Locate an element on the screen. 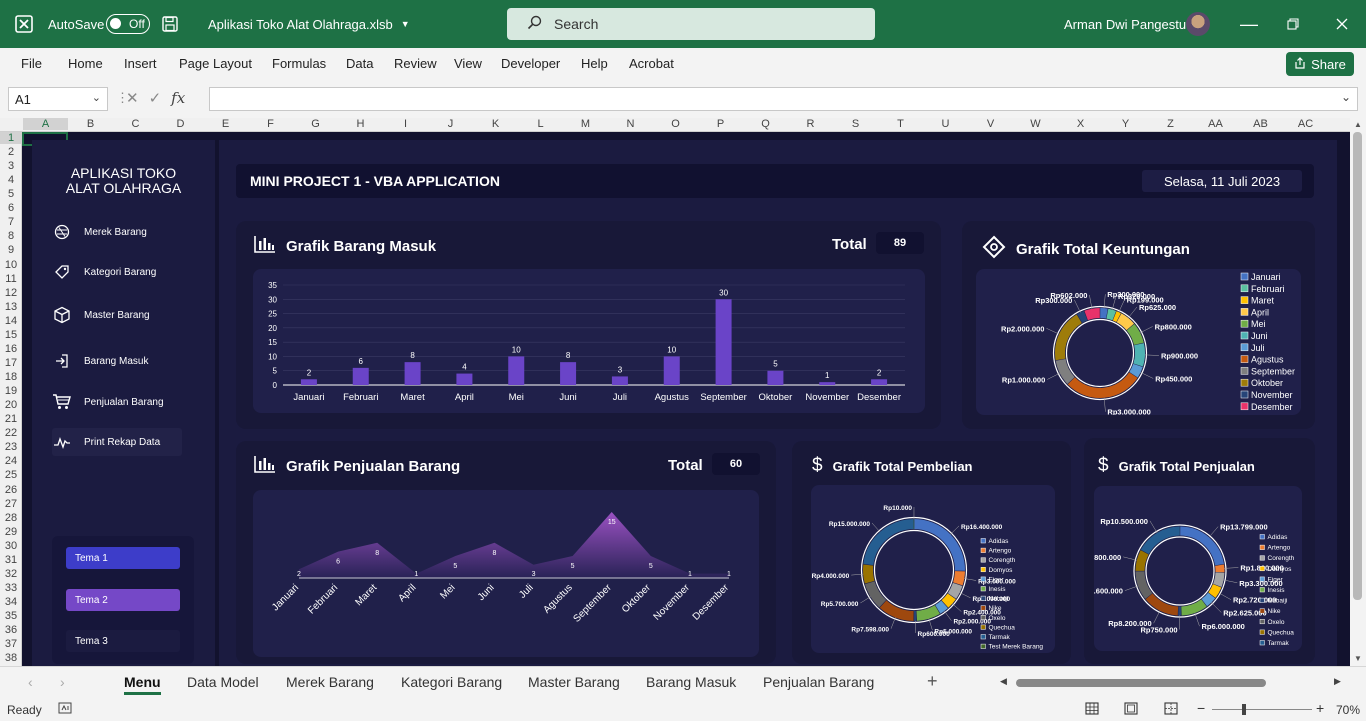 Image resolution: width=1366 pixels, height=721 pixels. minimize-icon: — is located at coordinates (1249, 24).